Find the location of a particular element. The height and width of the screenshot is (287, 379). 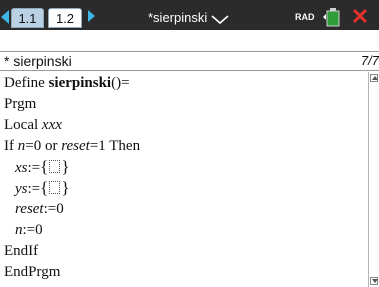

document-title: *sierpinski is located at coordinates (188, 18).